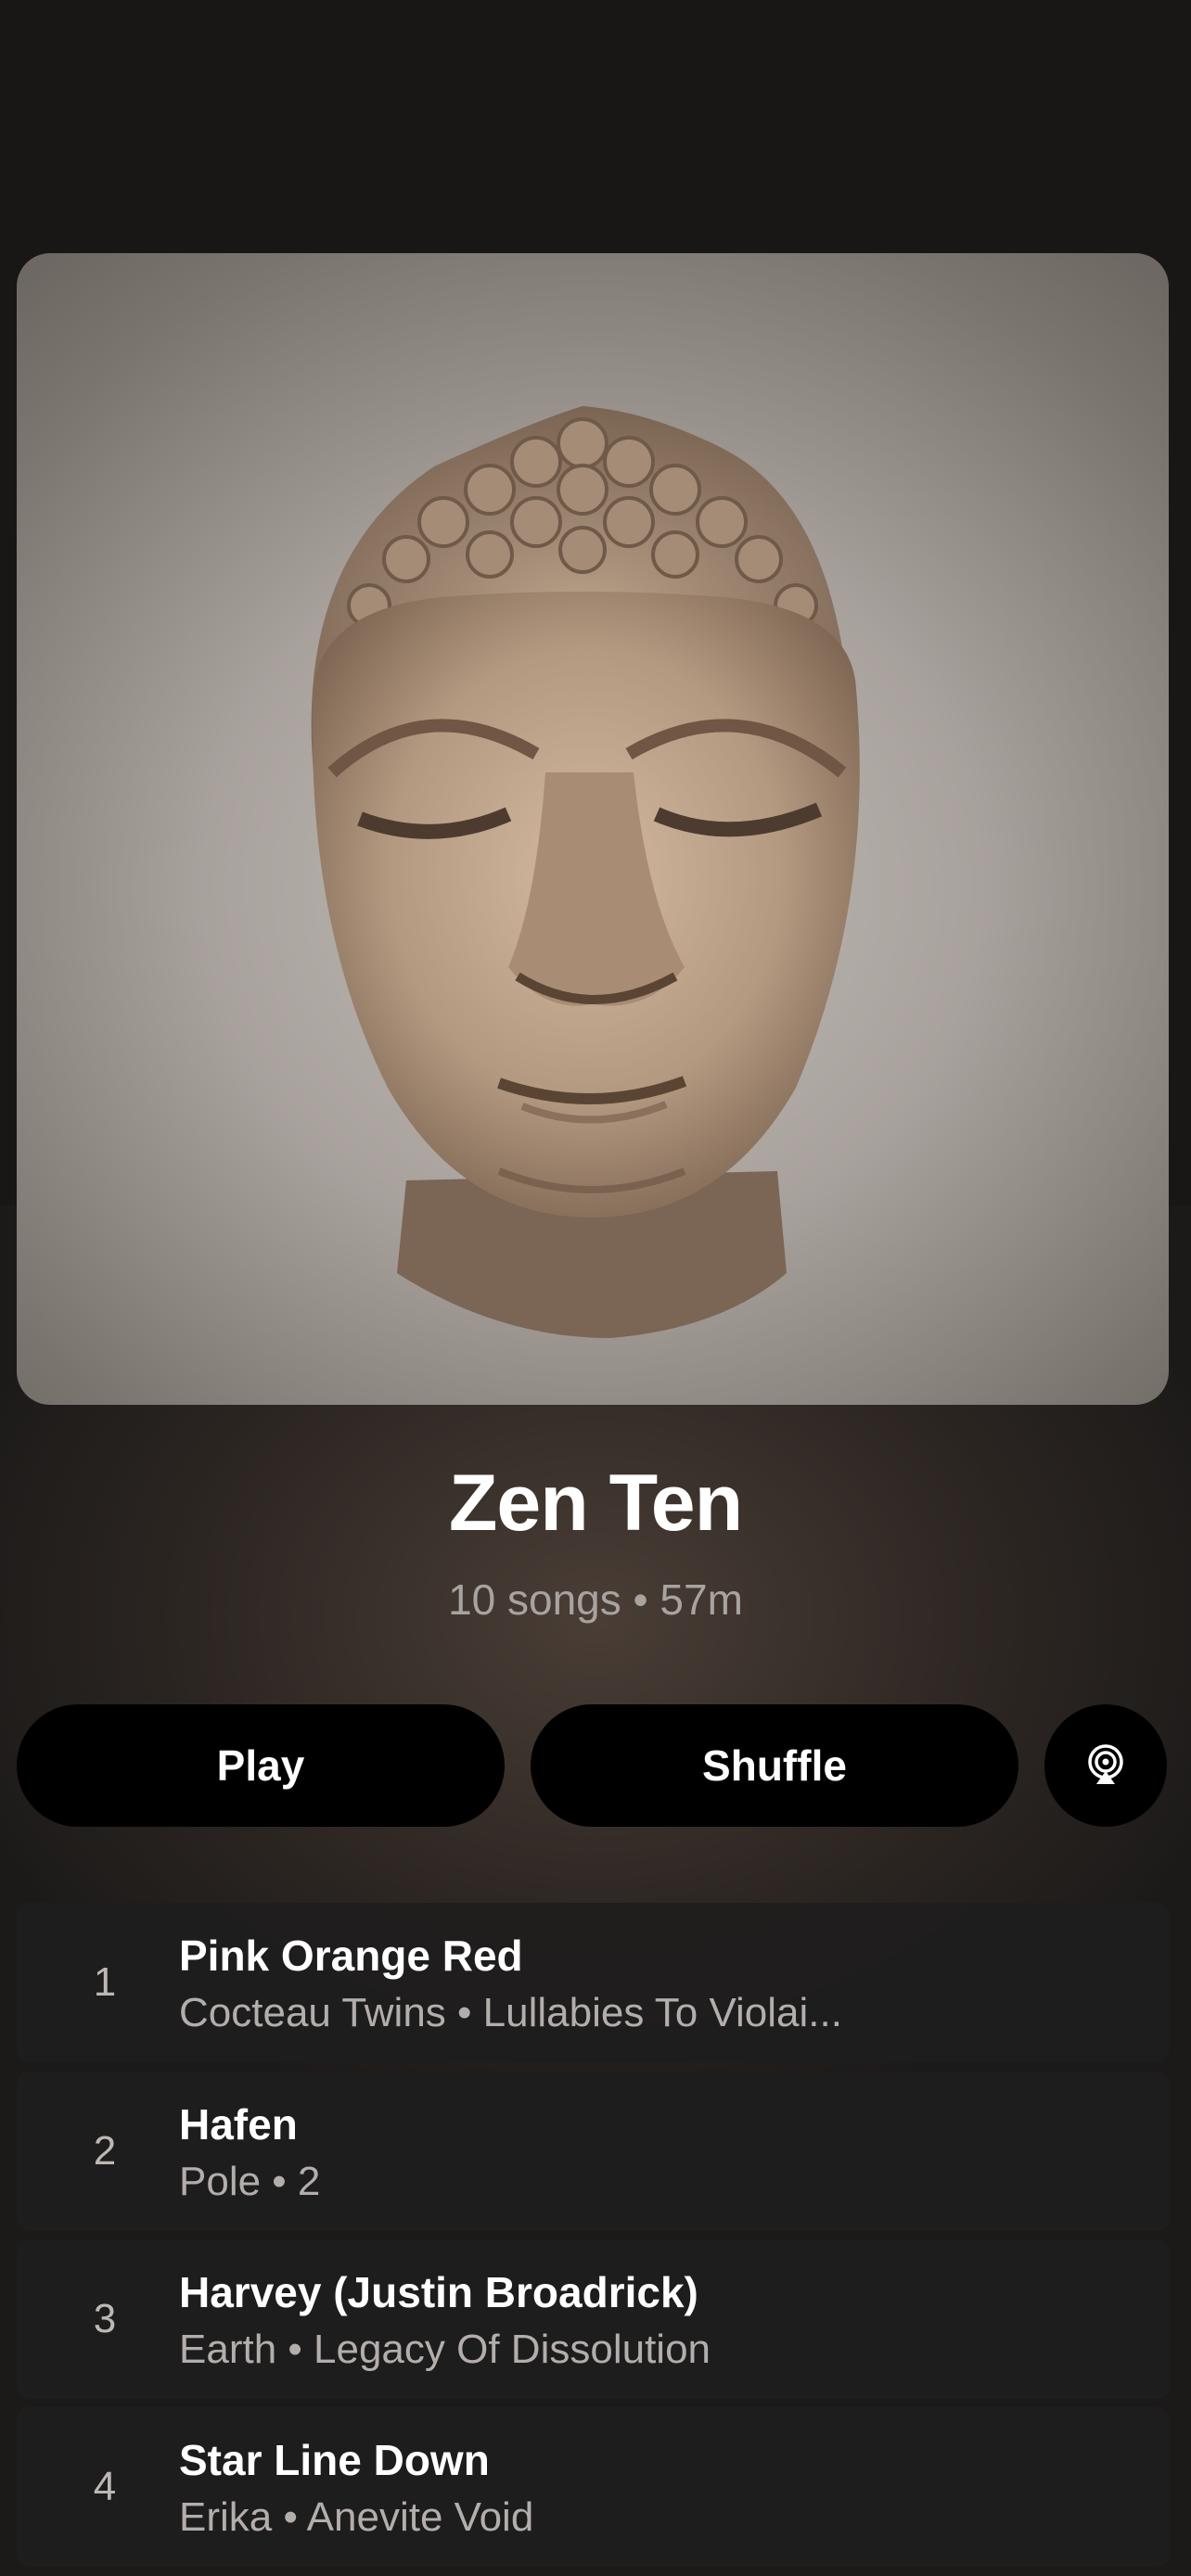 This screenshot has width=1191, height=2576. Describe the element at coordinates (445, 2350) in the screenshot. I see `track-subtitle: Earth • Legacy Of Dissolution` at that location.